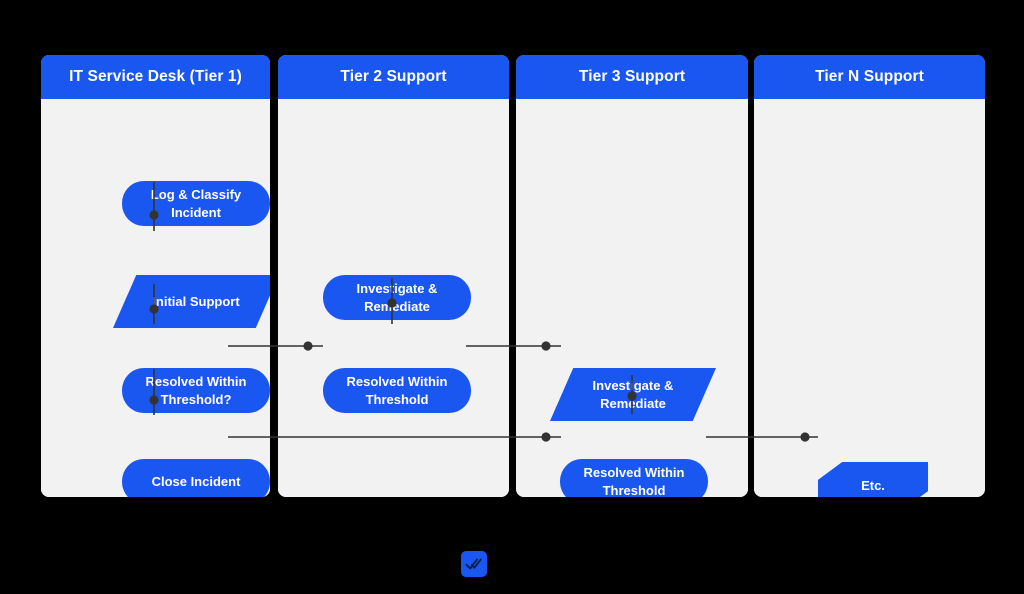 The width and height of the screenshot is (1024, 594). I want to click on double-check-icon, so click(473, 564).